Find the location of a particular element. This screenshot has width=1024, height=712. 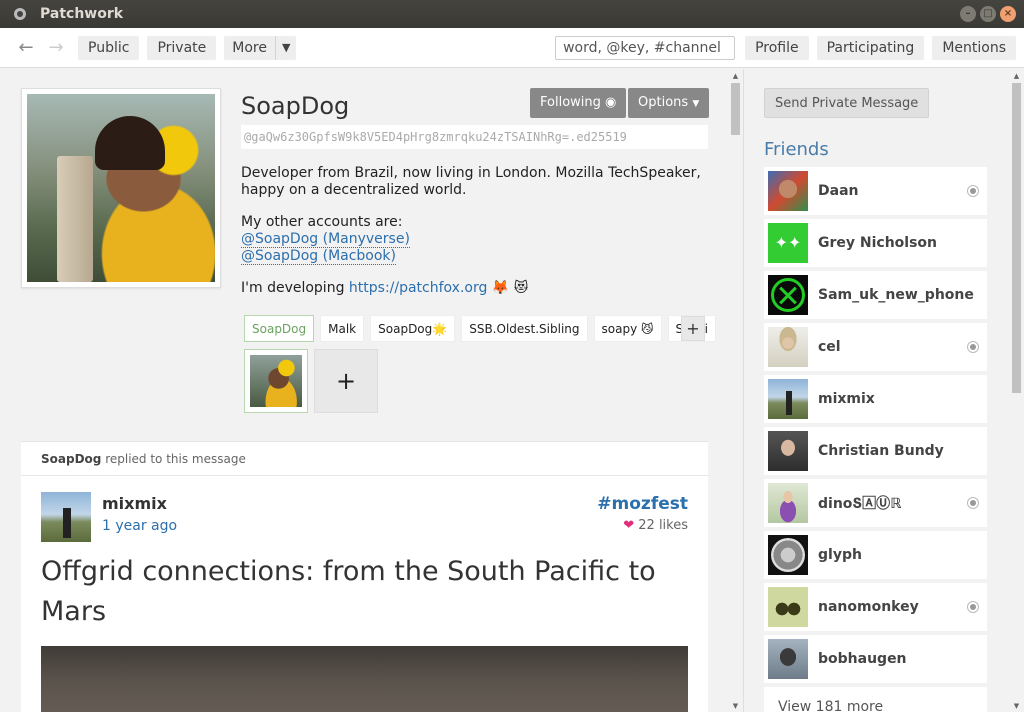

name-chip: soapy 😼 is located at coordinates (627, 328).